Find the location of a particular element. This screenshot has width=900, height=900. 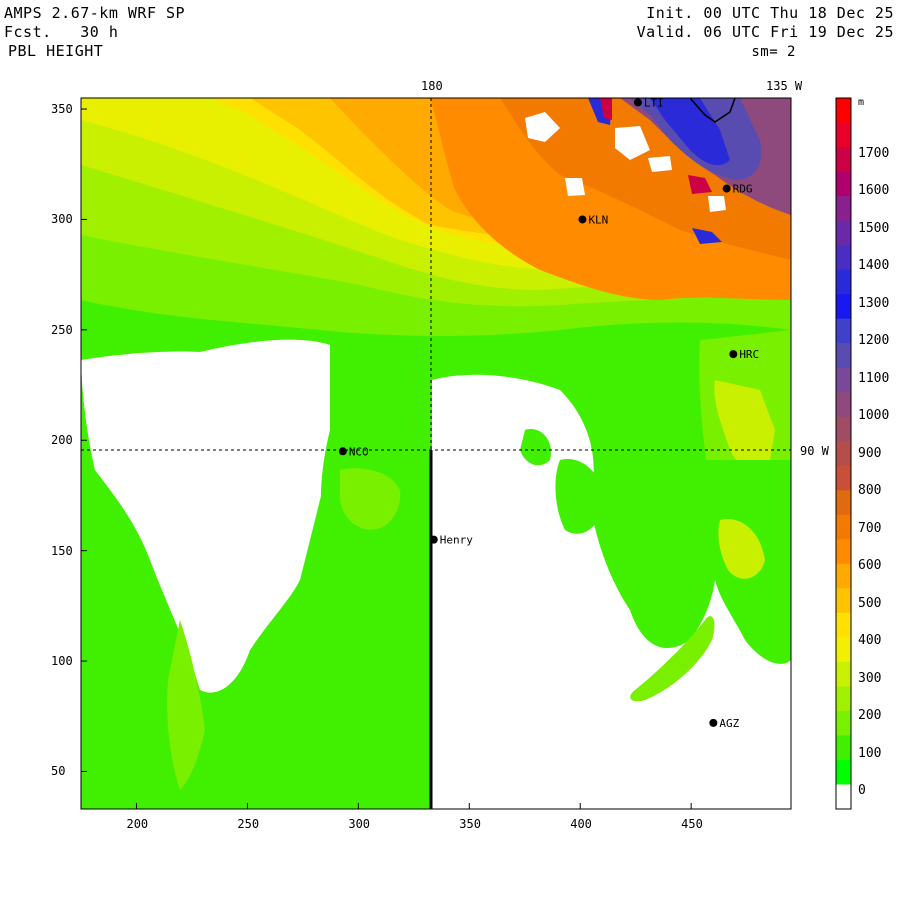

colorbar-label: 100 is located at coordinates (870, 753).